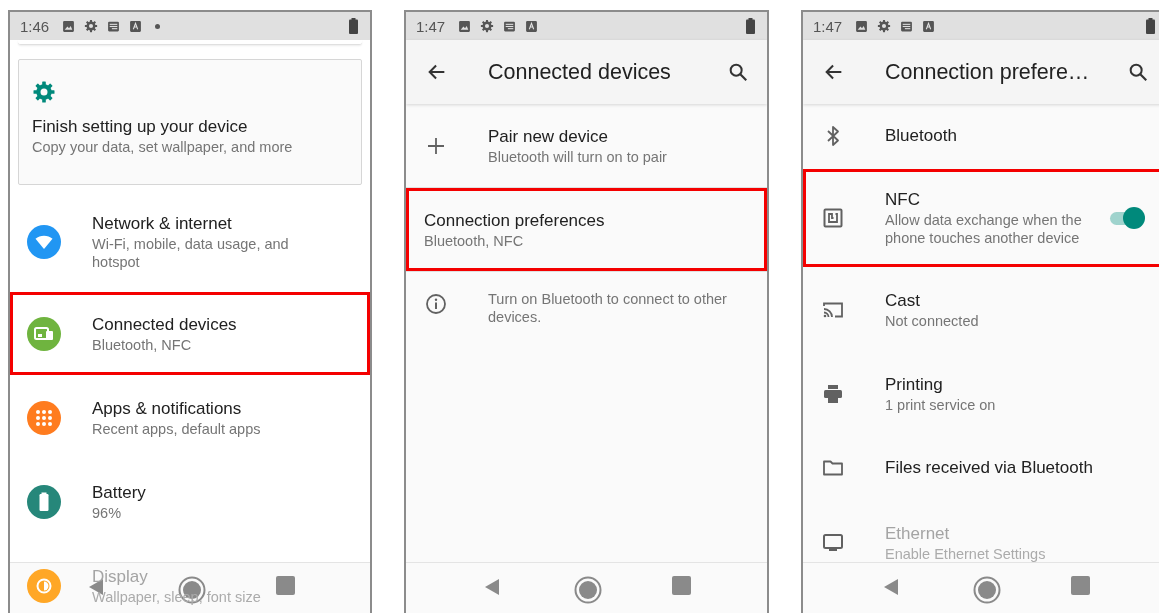  I want to click on settings-item: Printing 1 print service on, so click(981, 393).